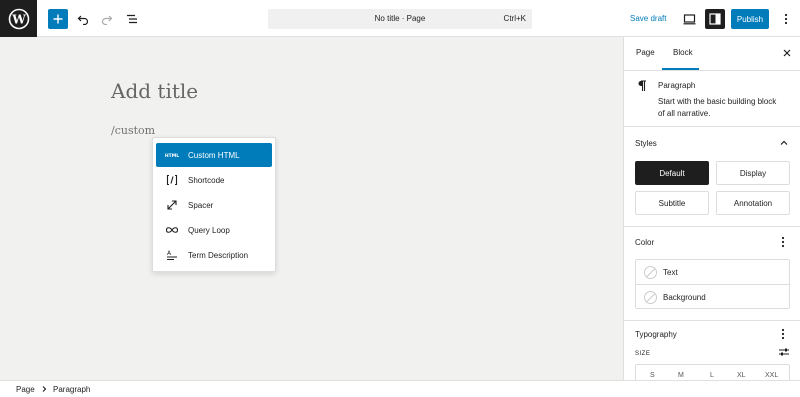 Image resolution: width=800 pixels, height=397 pixels. I want to click on font-size-option-m: M, so click(681, 375).